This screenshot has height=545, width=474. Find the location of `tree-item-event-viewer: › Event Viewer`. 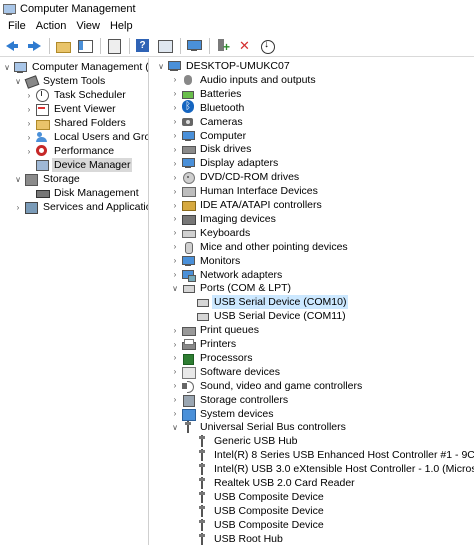

tree-item-event-viewer: › Event Viewer is located at coordinates (71, 109).